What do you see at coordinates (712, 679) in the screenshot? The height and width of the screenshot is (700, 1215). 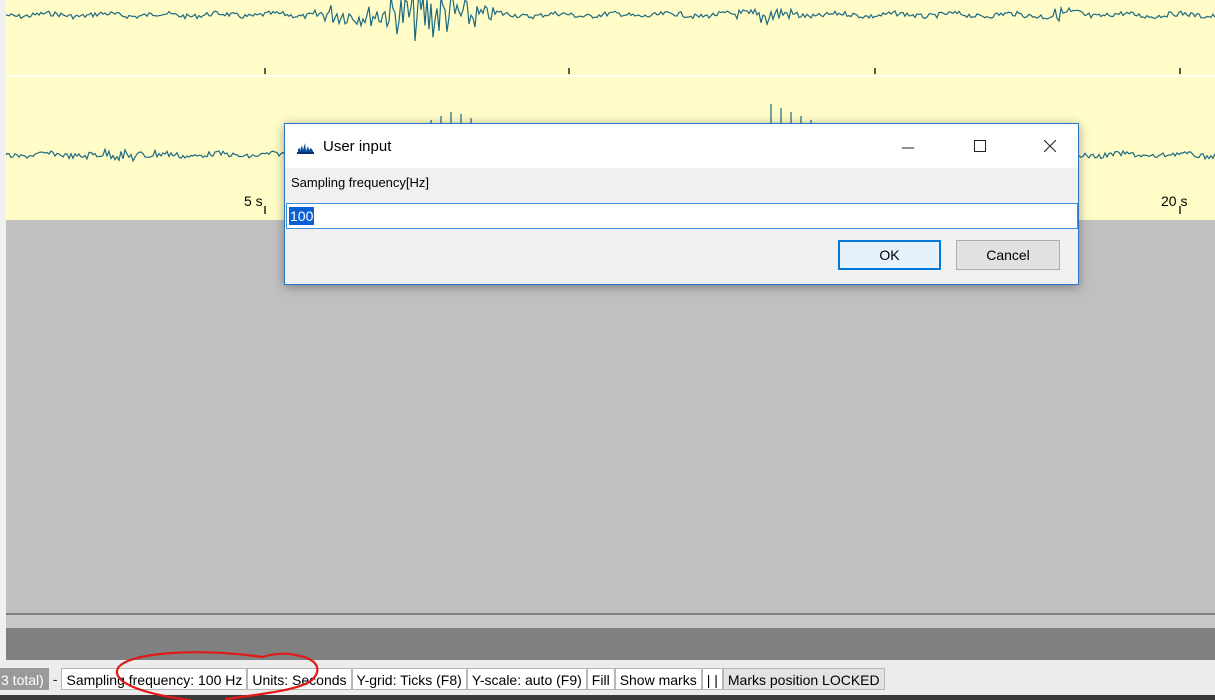 I see `pause-toggle: | |` at bounding box center [712, 679].